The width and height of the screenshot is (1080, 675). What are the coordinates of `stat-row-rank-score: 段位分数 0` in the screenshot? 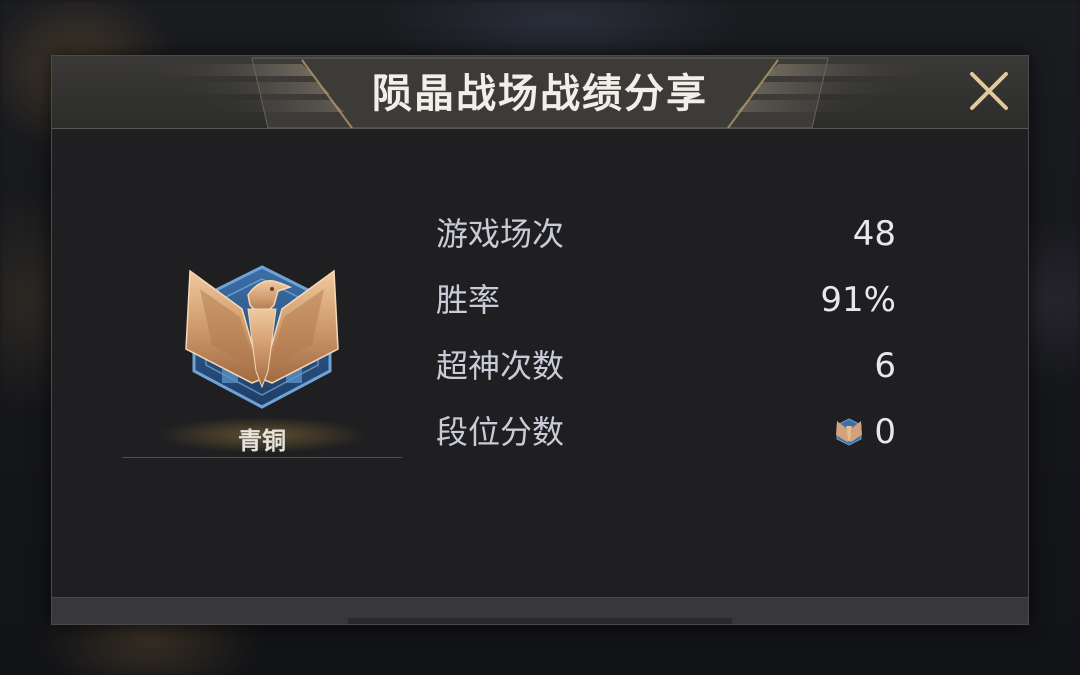 It's located at (666, 437).